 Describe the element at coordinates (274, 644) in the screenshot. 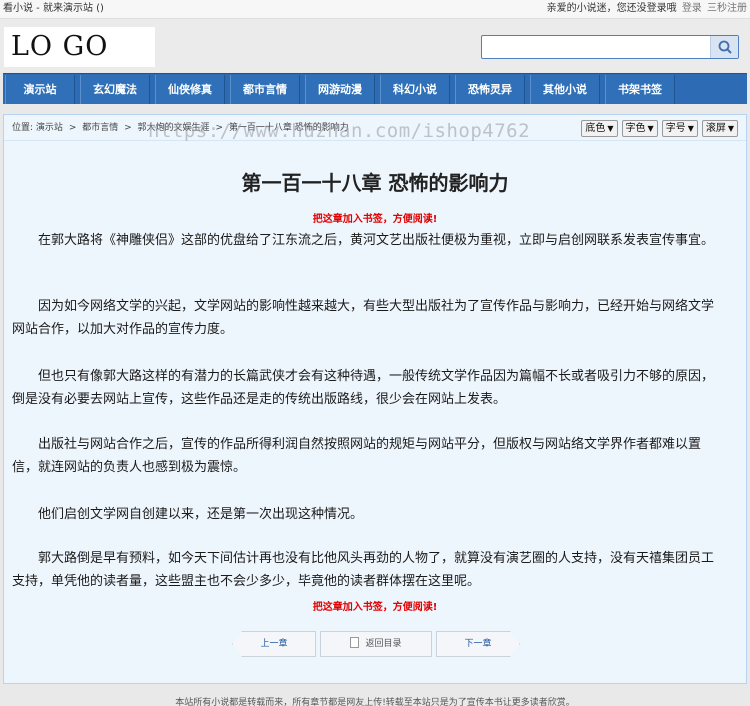

I see `prev-chapter-button: 上一章` at that location.